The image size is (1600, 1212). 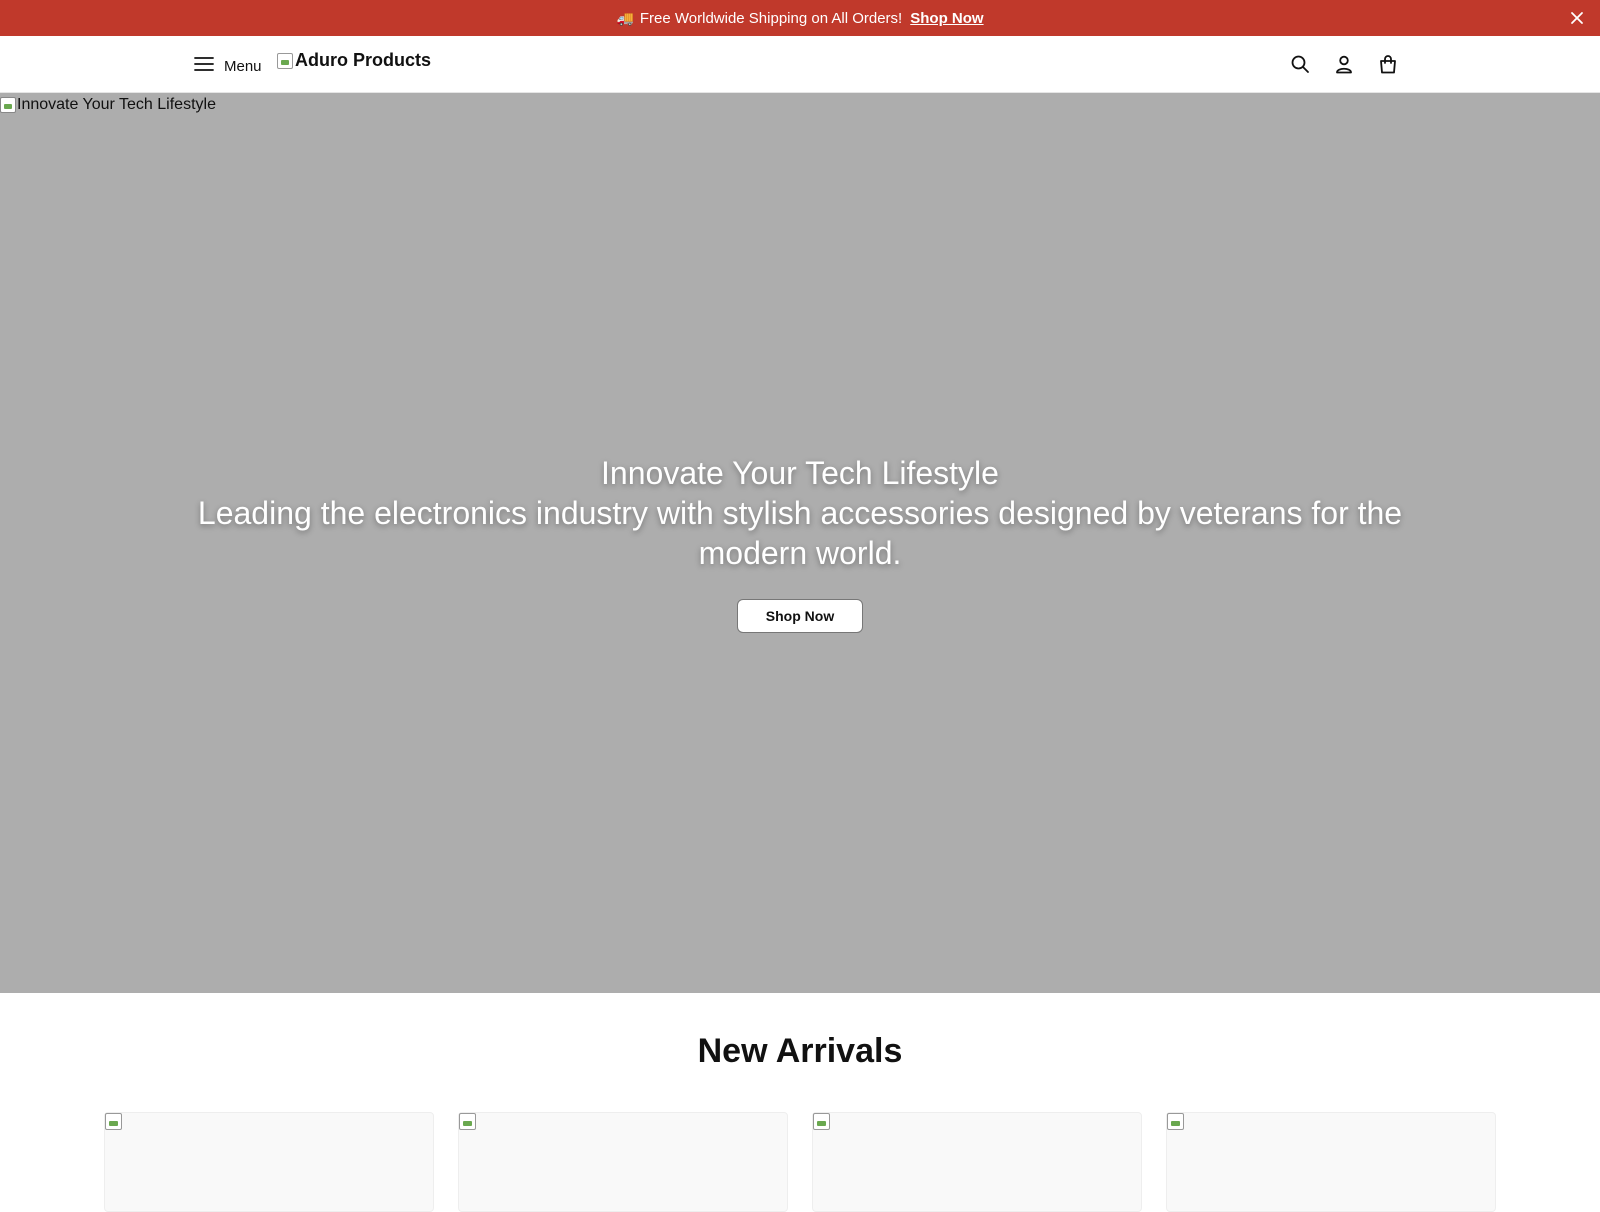 What do you see at coordinates (800, 64) in the screenshot?
I see `site-header: Menu Aduro Products` at bounding box center [800, 64].